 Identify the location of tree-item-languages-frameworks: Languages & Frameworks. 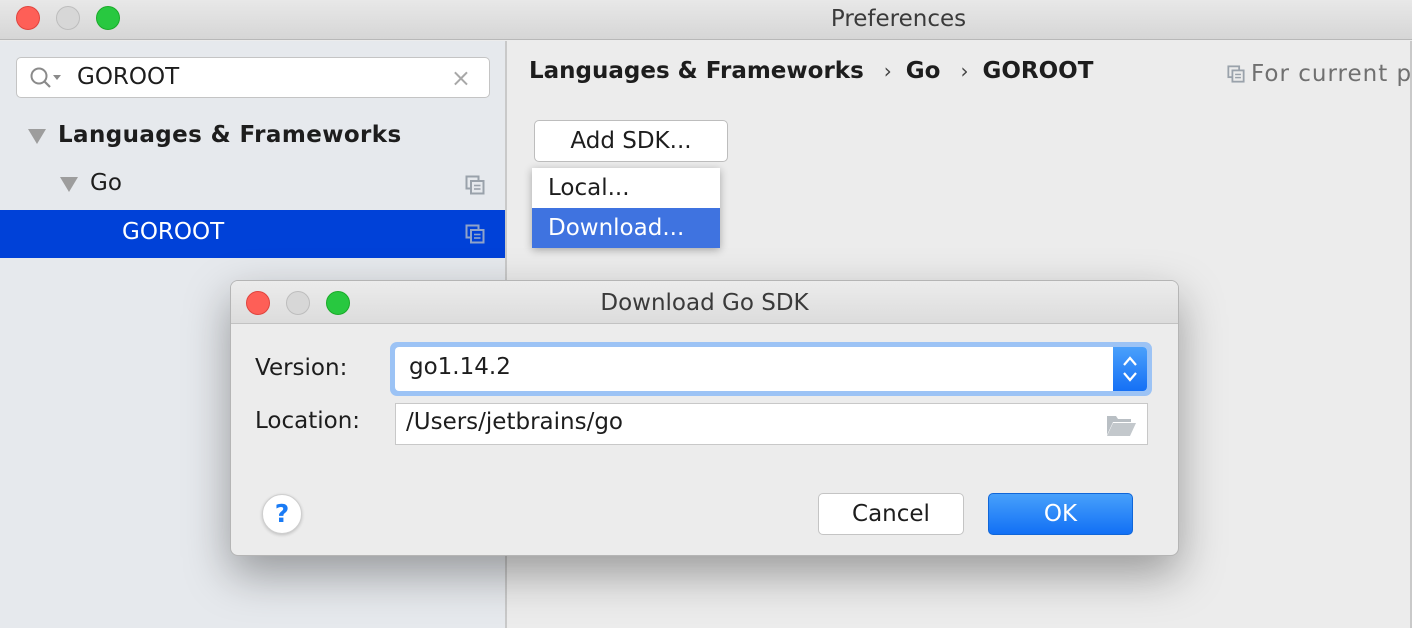
(252, 137).